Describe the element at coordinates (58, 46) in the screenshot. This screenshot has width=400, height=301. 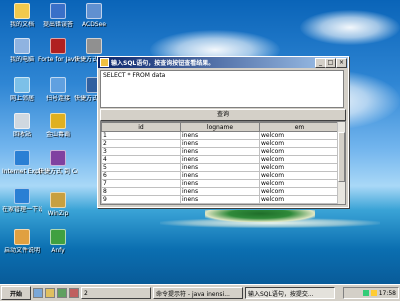
I see `java-icon` at that location.